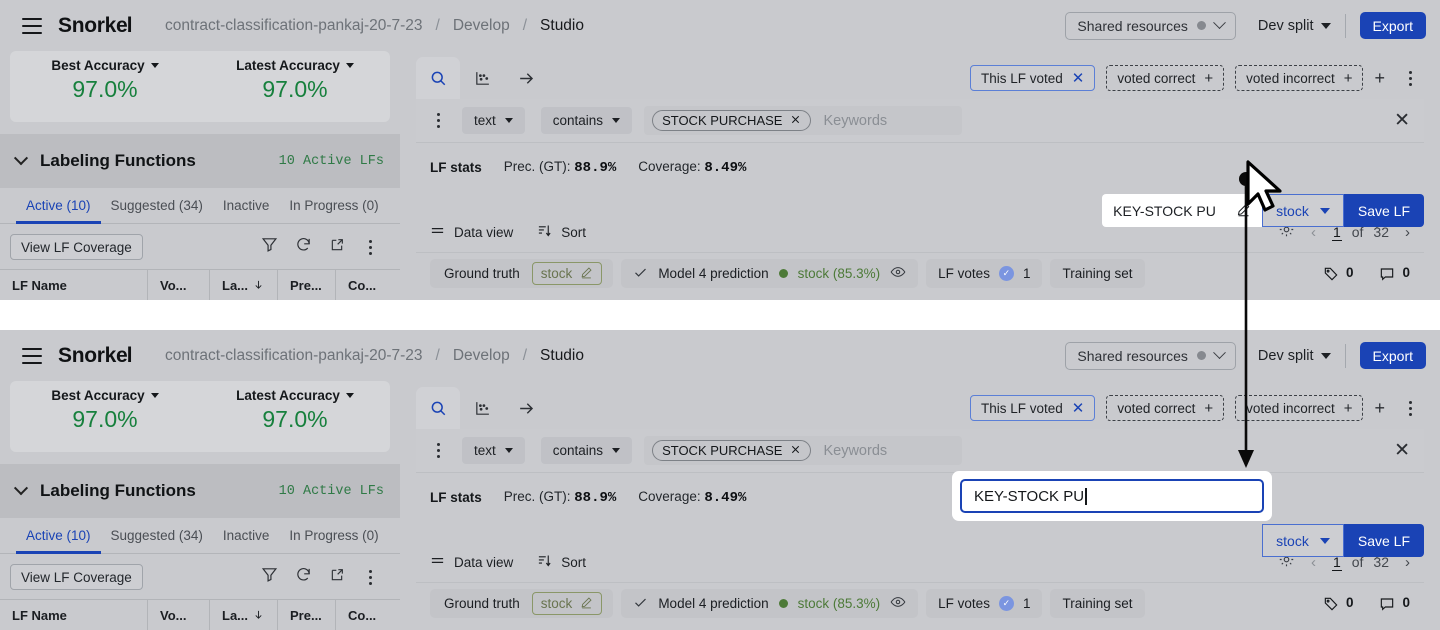 The width and height of the screenshot is (1440, 630). Describe the element at coordinates (522, 273) in the screenshot. I see `ground-truth-pill: Ground truth stock` at that location.